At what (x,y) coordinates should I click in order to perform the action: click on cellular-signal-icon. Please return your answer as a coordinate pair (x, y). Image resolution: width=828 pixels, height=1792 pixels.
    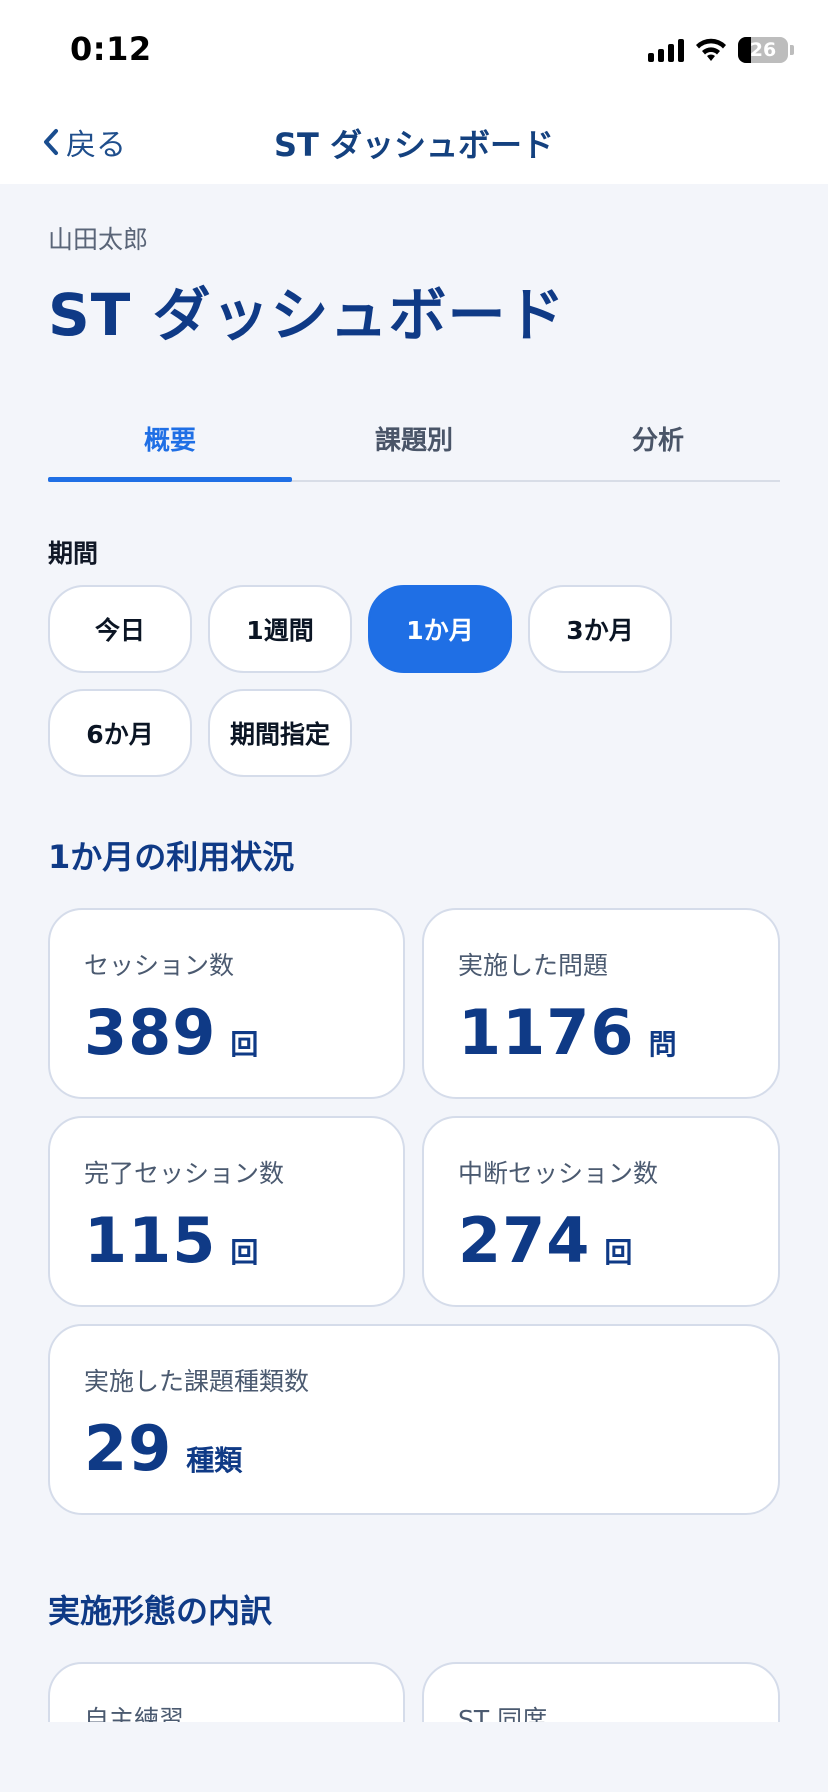
    Looking at the image, I should click on (666, 50).